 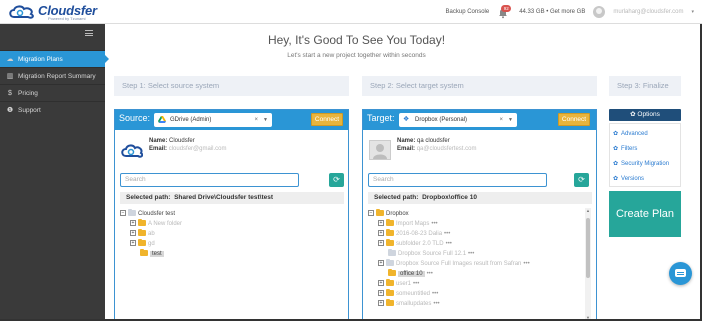 What do you see at coordinates (552, 12) in the screenshot?
I see `storage-info: 44.33 GB • Get more GB` at bounding box center [552, 12].